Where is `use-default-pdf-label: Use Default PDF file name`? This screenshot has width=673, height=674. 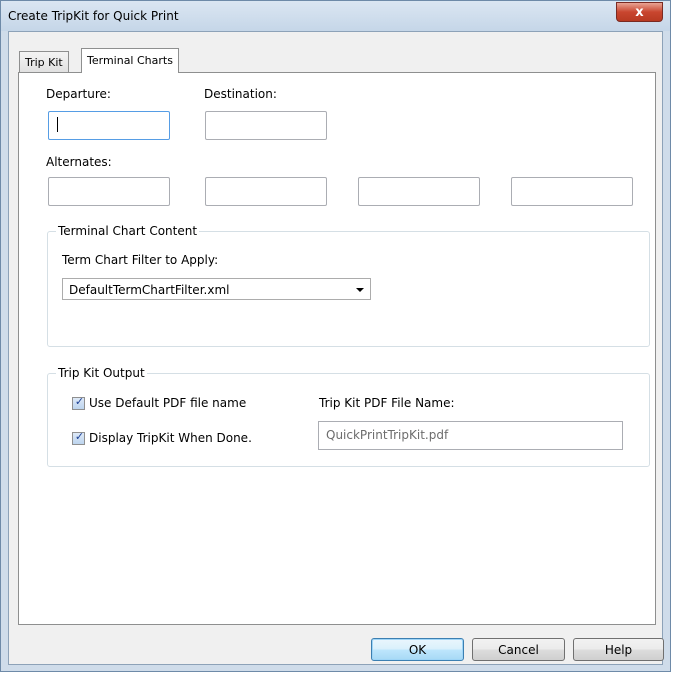 use-default-pdf-label: Use Default PDF file name is located at coordinates (167, 403).